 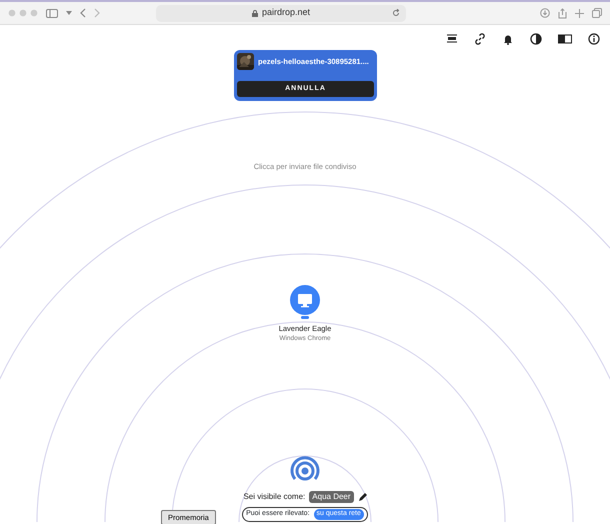 What do you see at coordinates (594, 39) in the screenshot?
I see `info-icon` at bounding box center [594, 39].